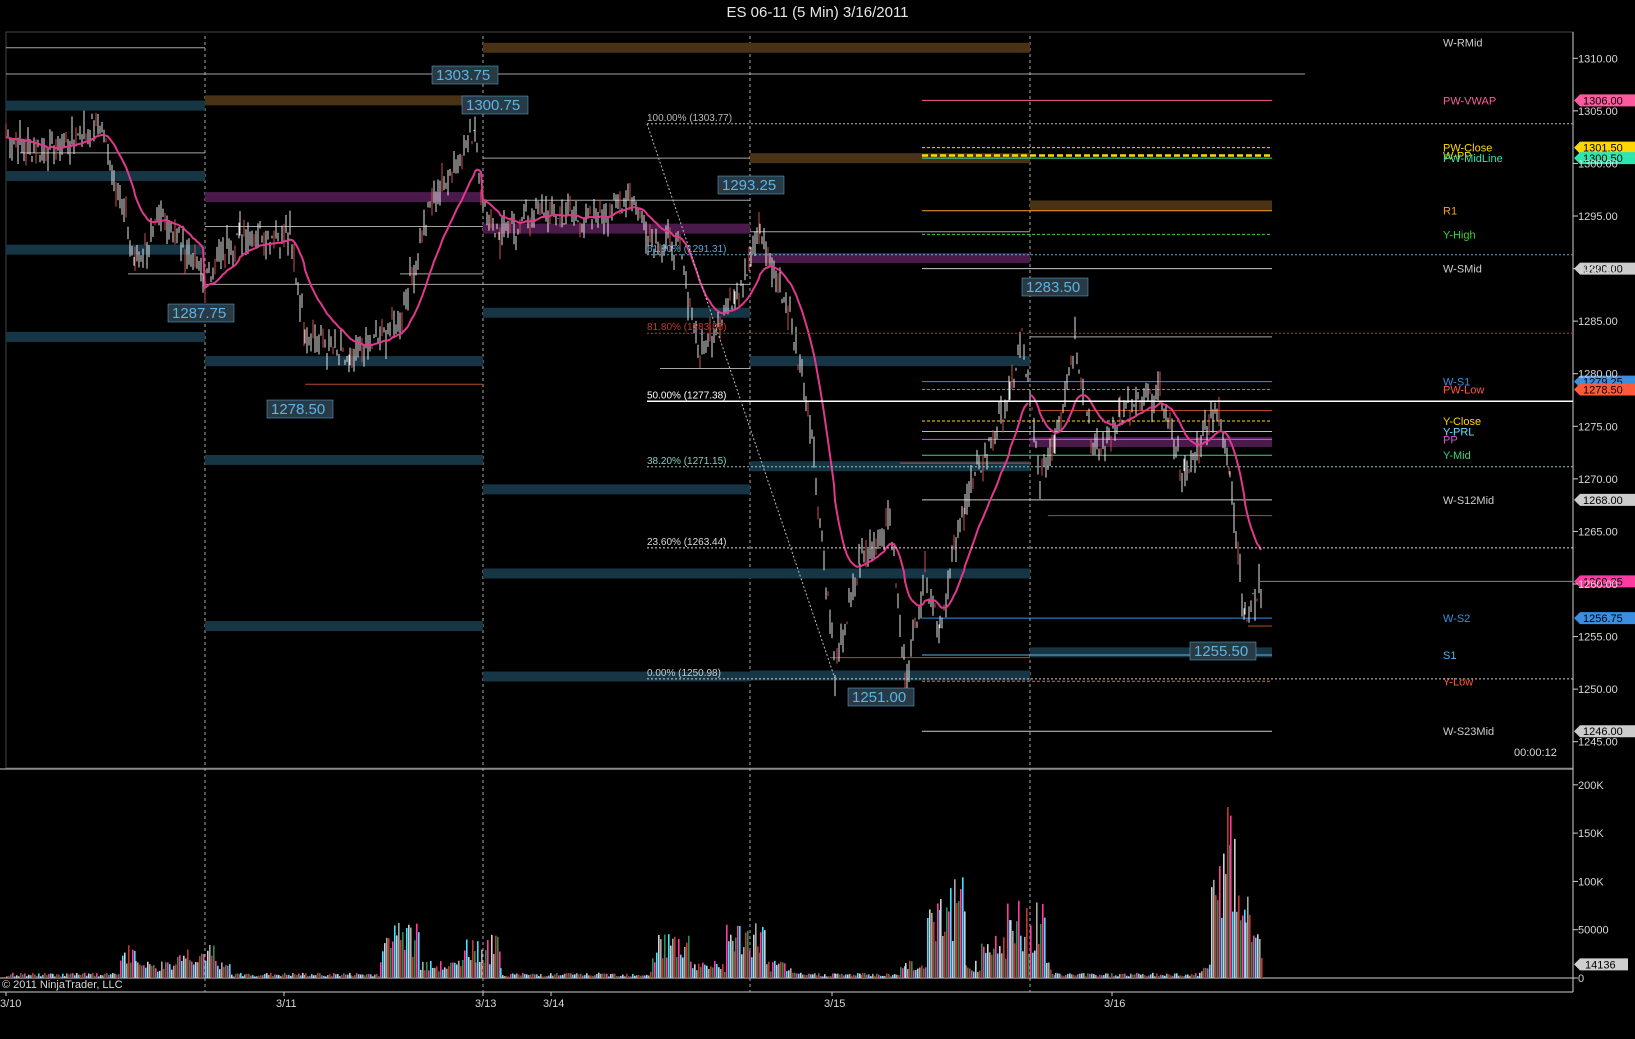 This screenshot has height=1039, width=1635. What do you see at coordinates (463, 75) in the screenshot?
I see `callout-text: 1303.75` at bounding box center [463, 75].